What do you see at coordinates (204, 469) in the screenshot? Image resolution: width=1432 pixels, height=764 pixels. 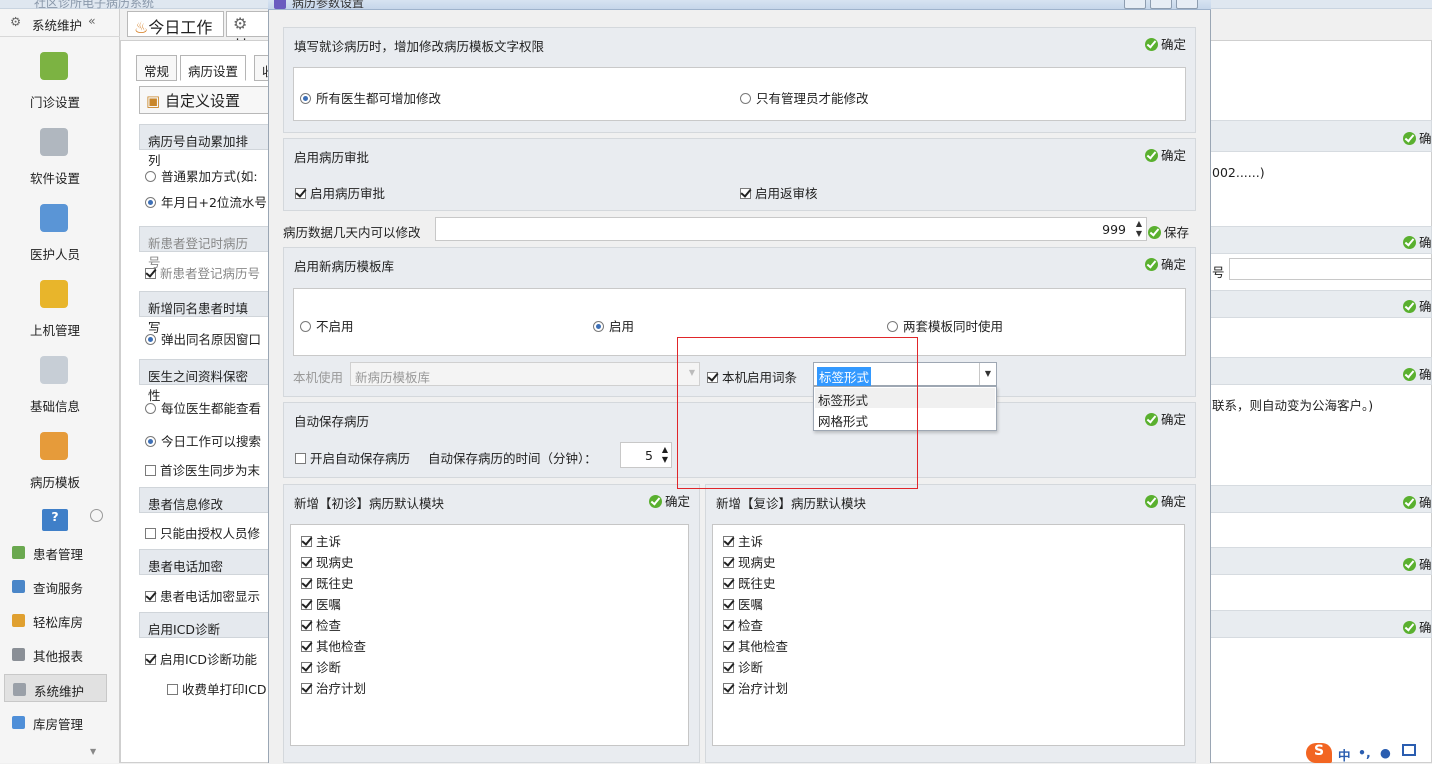 I see `option-line: 首诊医生同步为末` at bounding box center [204, 469].